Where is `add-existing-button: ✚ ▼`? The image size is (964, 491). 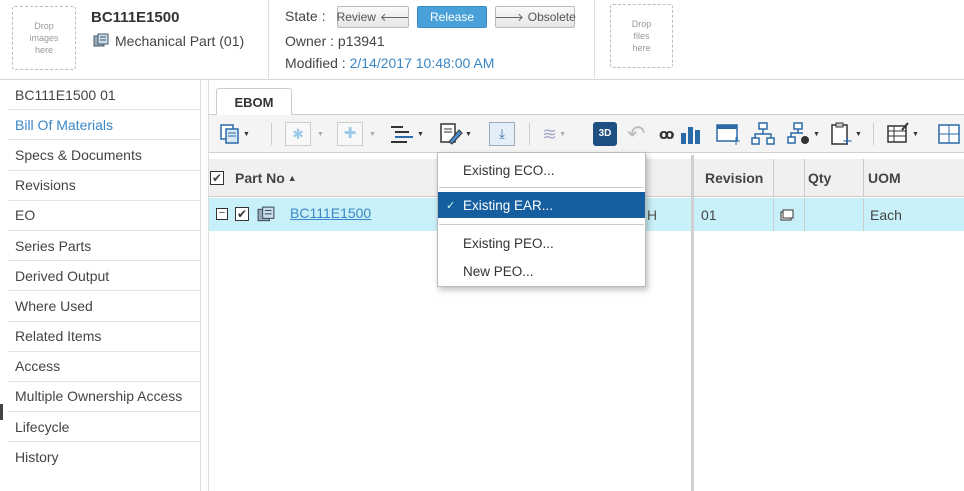 add-existing-button: ✚ ▼ is located at coordinates (356, 134).